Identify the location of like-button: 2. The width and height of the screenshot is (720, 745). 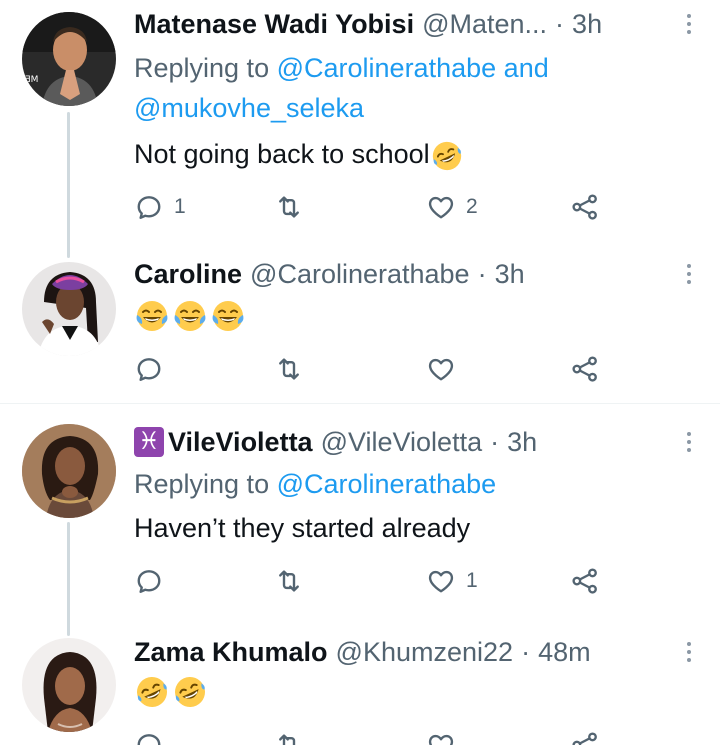
(452, 207).